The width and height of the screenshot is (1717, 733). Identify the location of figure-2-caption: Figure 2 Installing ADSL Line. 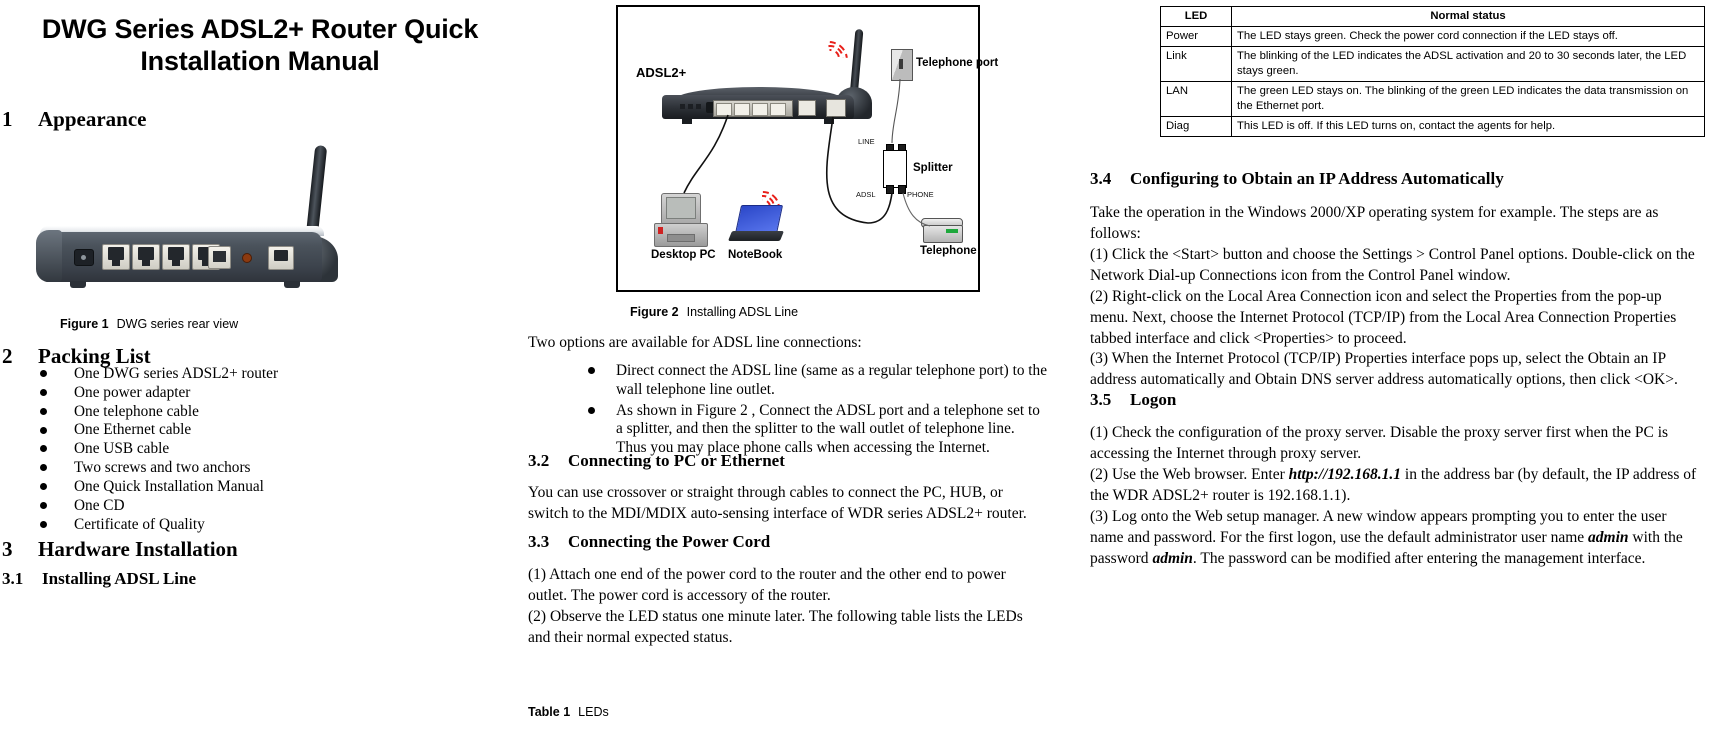
(714, 312).